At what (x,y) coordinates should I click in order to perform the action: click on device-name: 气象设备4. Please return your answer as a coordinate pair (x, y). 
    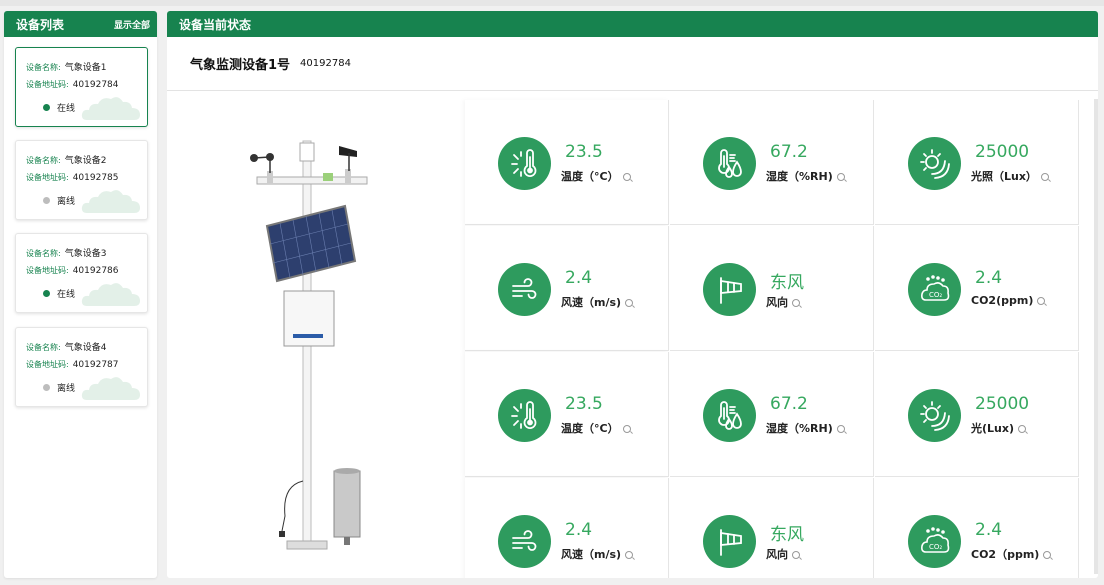
    Looking at the image, I should click on (85, 348).